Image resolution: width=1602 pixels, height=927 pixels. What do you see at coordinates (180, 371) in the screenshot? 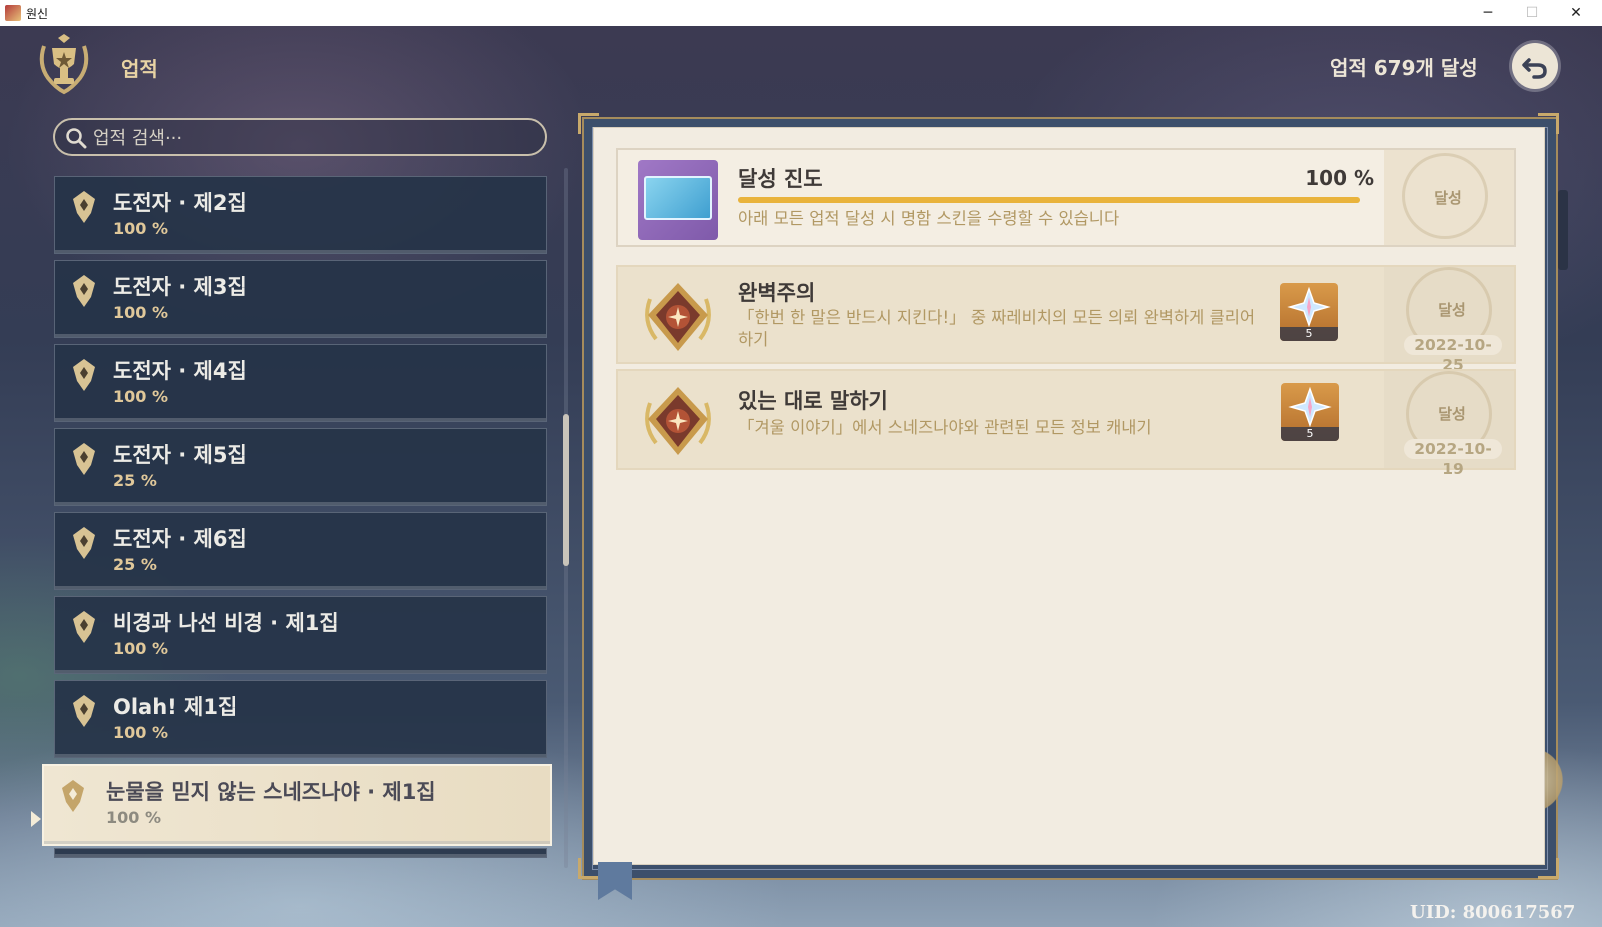
I see `category-name: 도전자 · 제4집` at bounding box center [180, 371].